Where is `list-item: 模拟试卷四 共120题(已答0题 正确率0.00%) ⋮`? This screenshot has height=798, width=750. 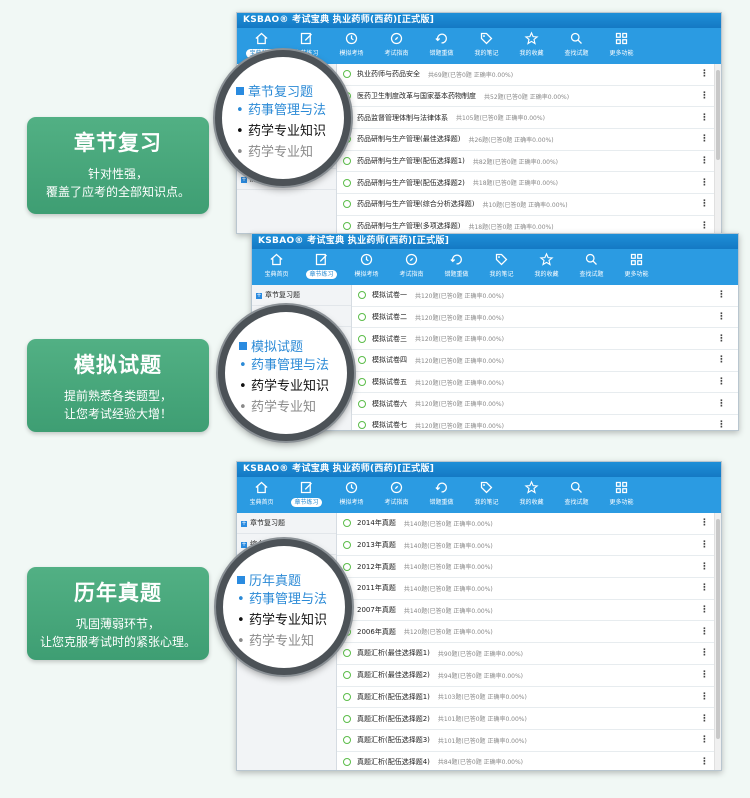
list-item: 模拟试卷四 共120题(已答0题 正确率0.00%) ⋮ is located at coordinates (545, 361).